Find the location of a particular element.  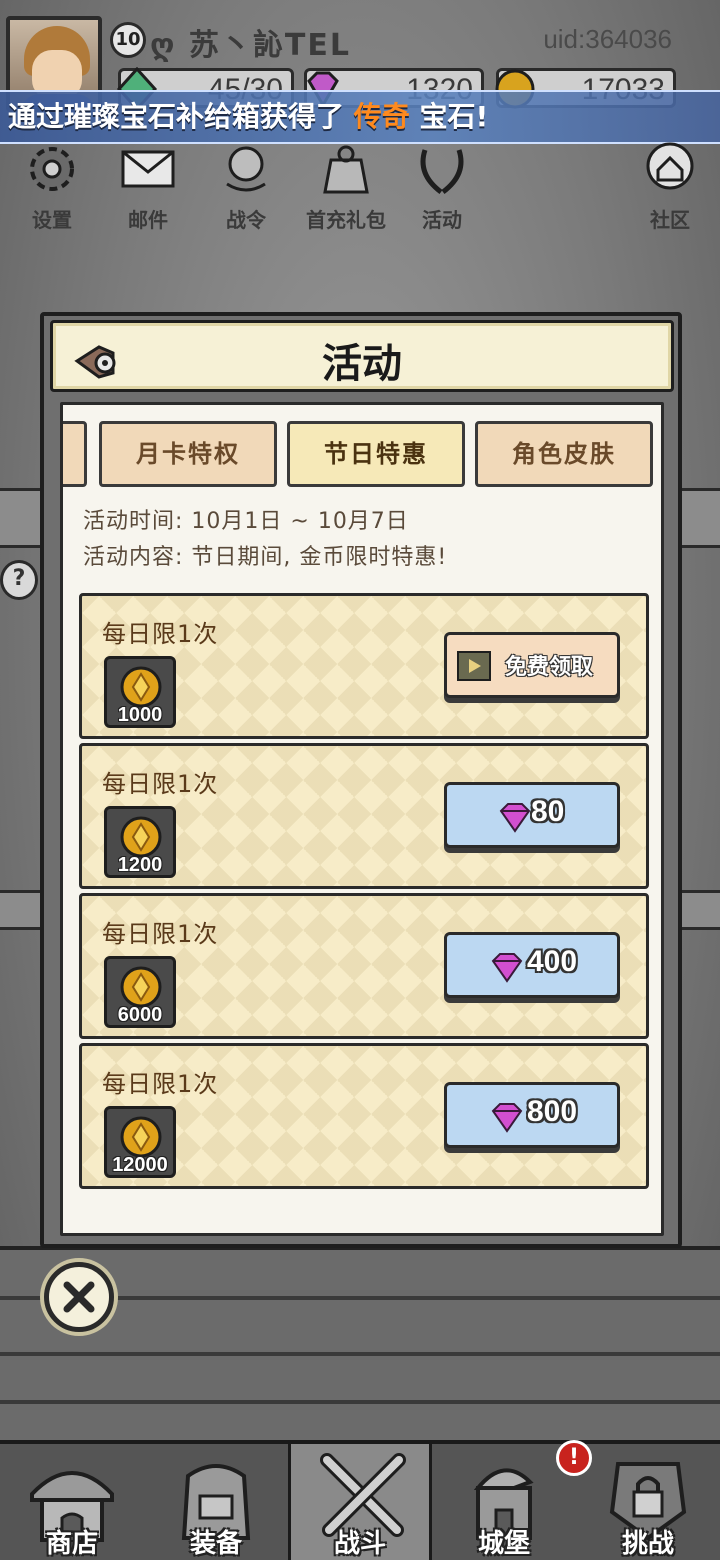

tab-character-skins: 角色皮肤 is located at coordinates (564, 454).